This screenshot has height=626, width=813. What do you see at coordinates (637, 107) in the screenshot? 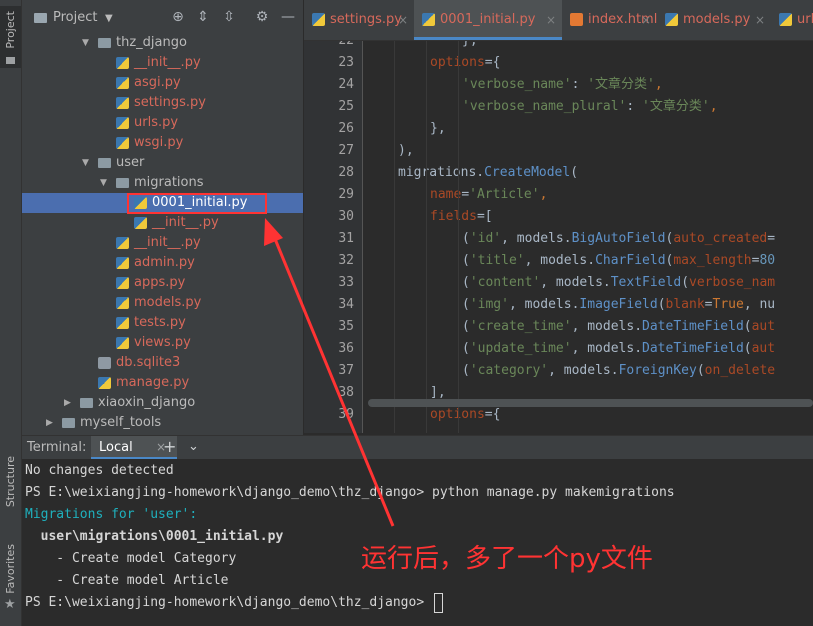
I see `code-line: 'verbose_name_plural': '文章分类',` at bounding box center [637, 107].